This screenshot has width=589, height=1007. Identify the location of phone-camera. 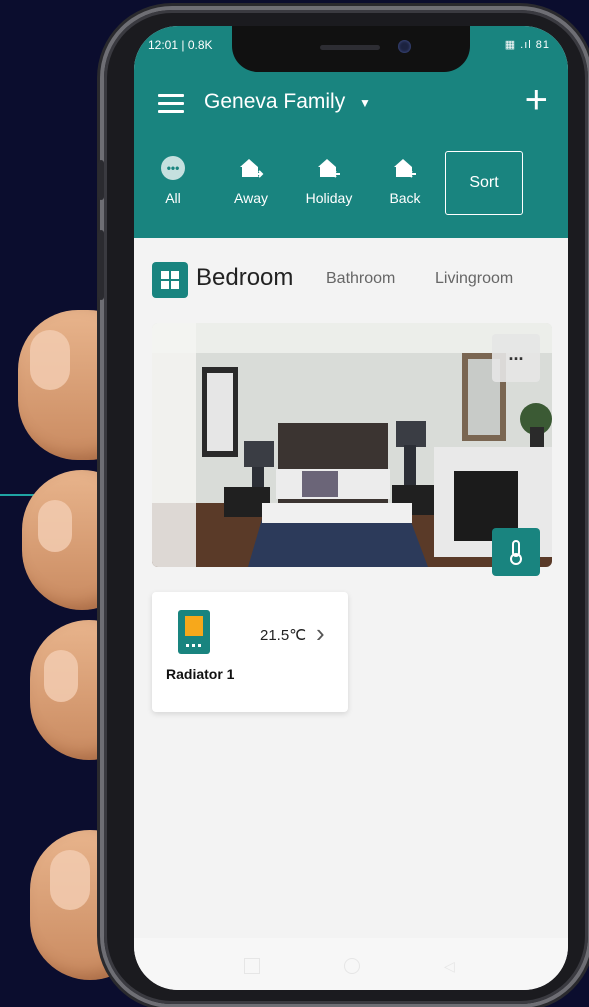
(404, 46).